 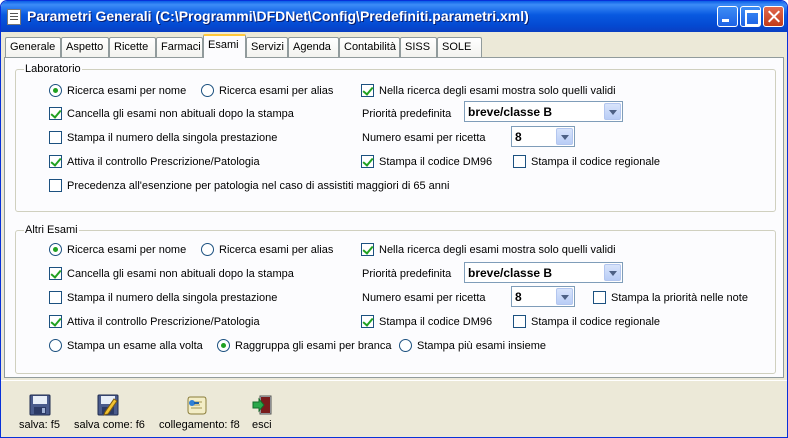 I want to click on altri-stampa-numero-checkbox, so click(x=55, y=297).